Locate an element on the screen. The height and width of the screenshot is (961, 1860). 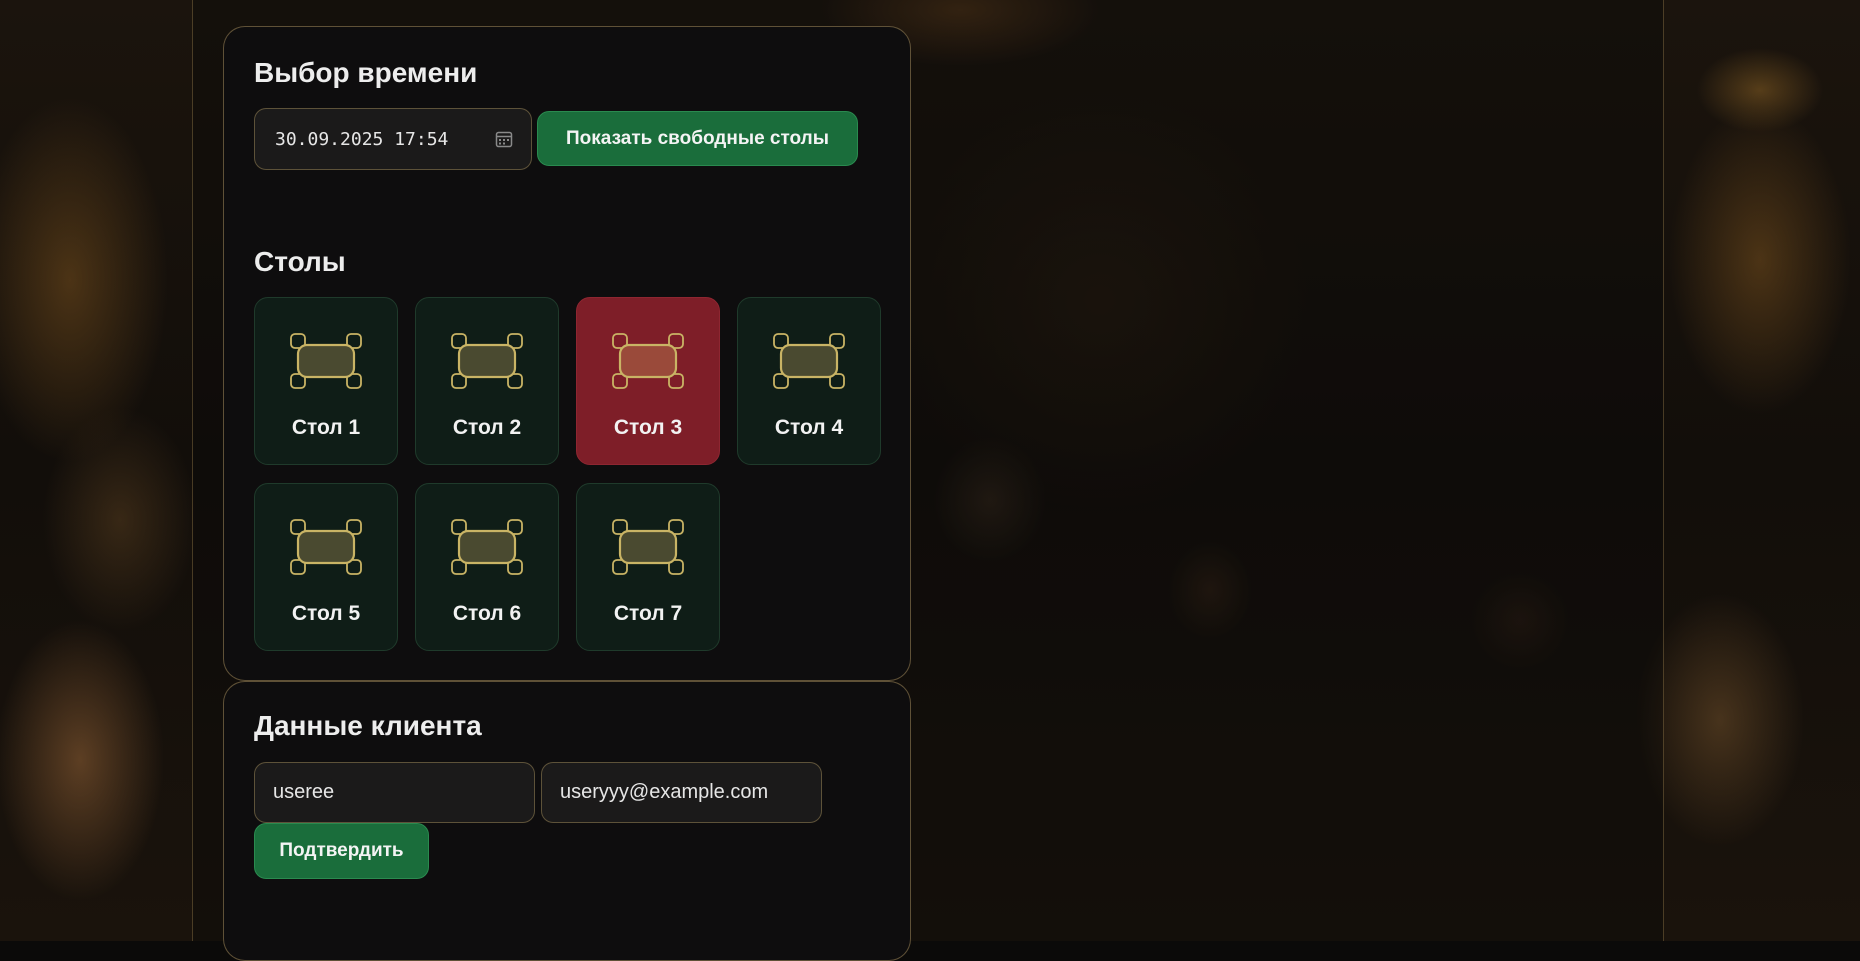
table-label: Стол 4 is located at coordinates (809, 427).